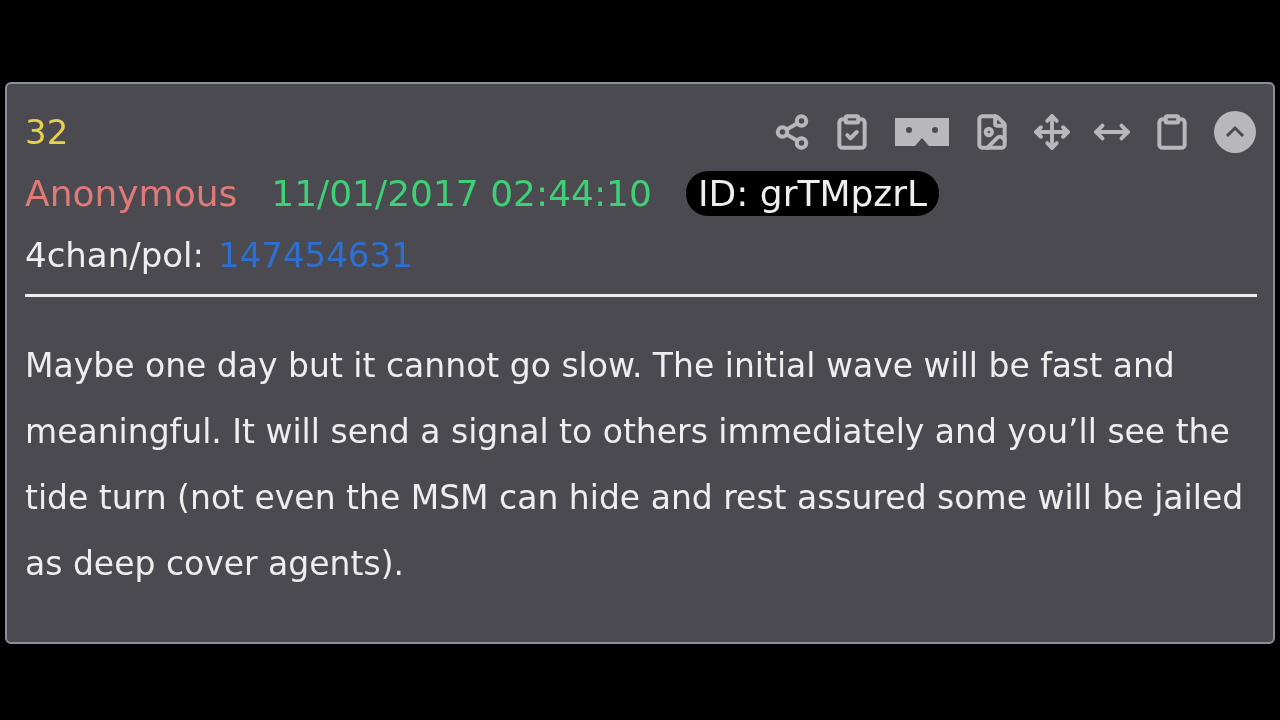  Describe the element at coordinates (47, 132) in the screenshot. I see `post-number: 32` at that location.